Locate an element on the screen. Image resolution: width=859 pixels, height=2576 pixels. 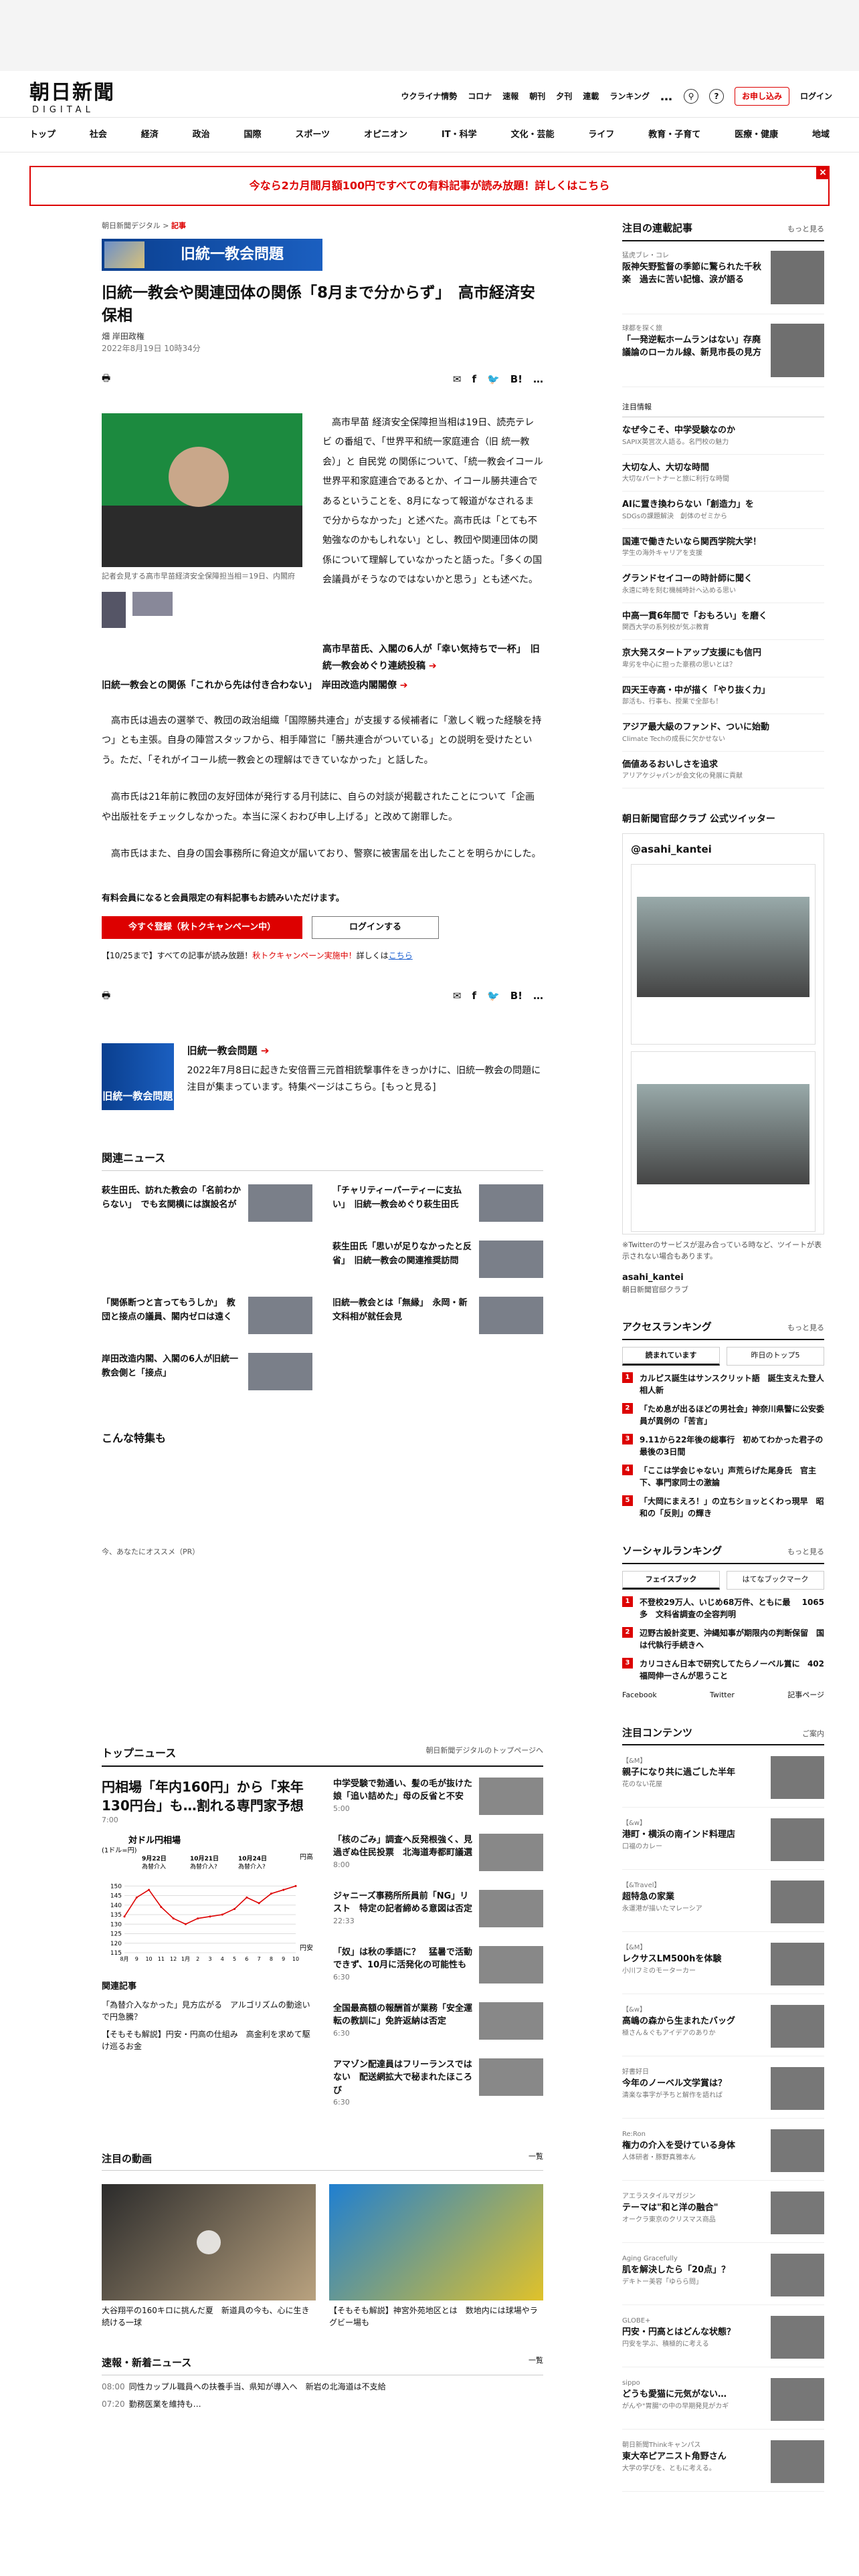
info-item: 中高一貫6年間で「おもろい」を磨く 関西大学の系列校が気ぶ教育 is located at coordinates (723, 621).